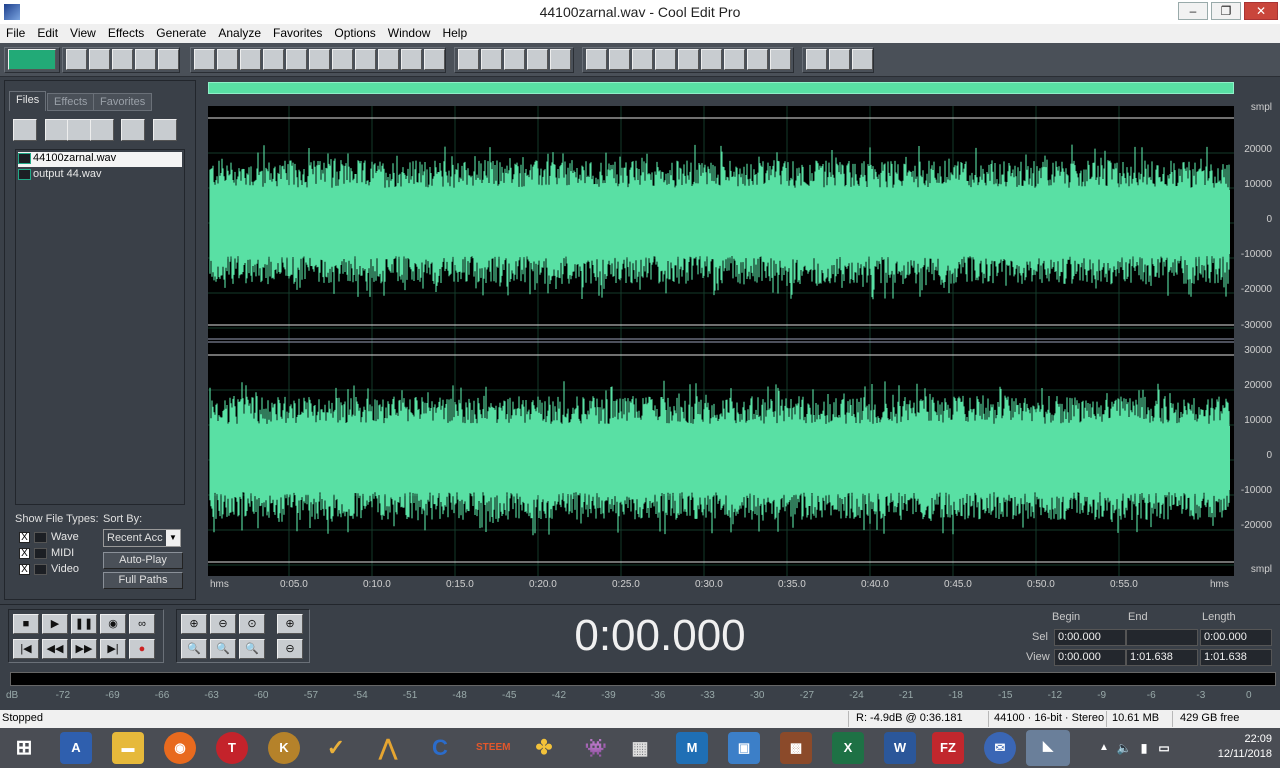 The image size is (1280, 768). I want to click on thunderbird-icon: ✉, so click(1000, 748).